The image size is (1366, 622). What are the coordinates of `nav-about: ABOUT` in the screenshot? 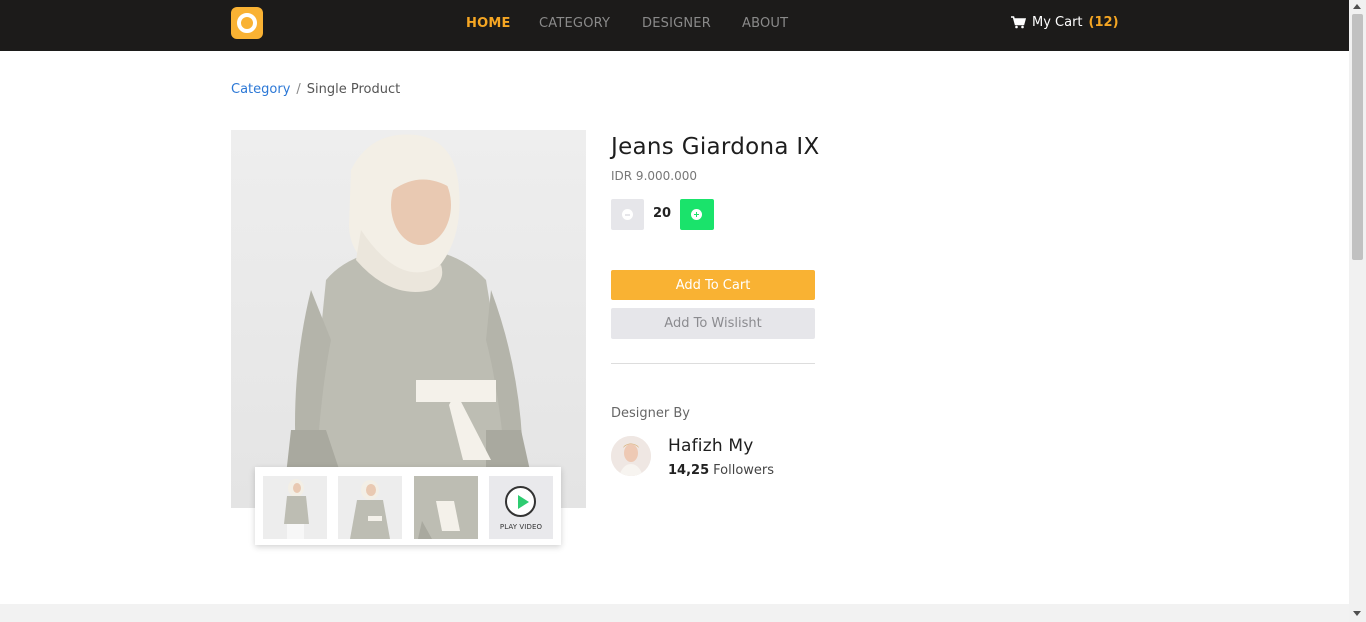 It's located at (765, 23).